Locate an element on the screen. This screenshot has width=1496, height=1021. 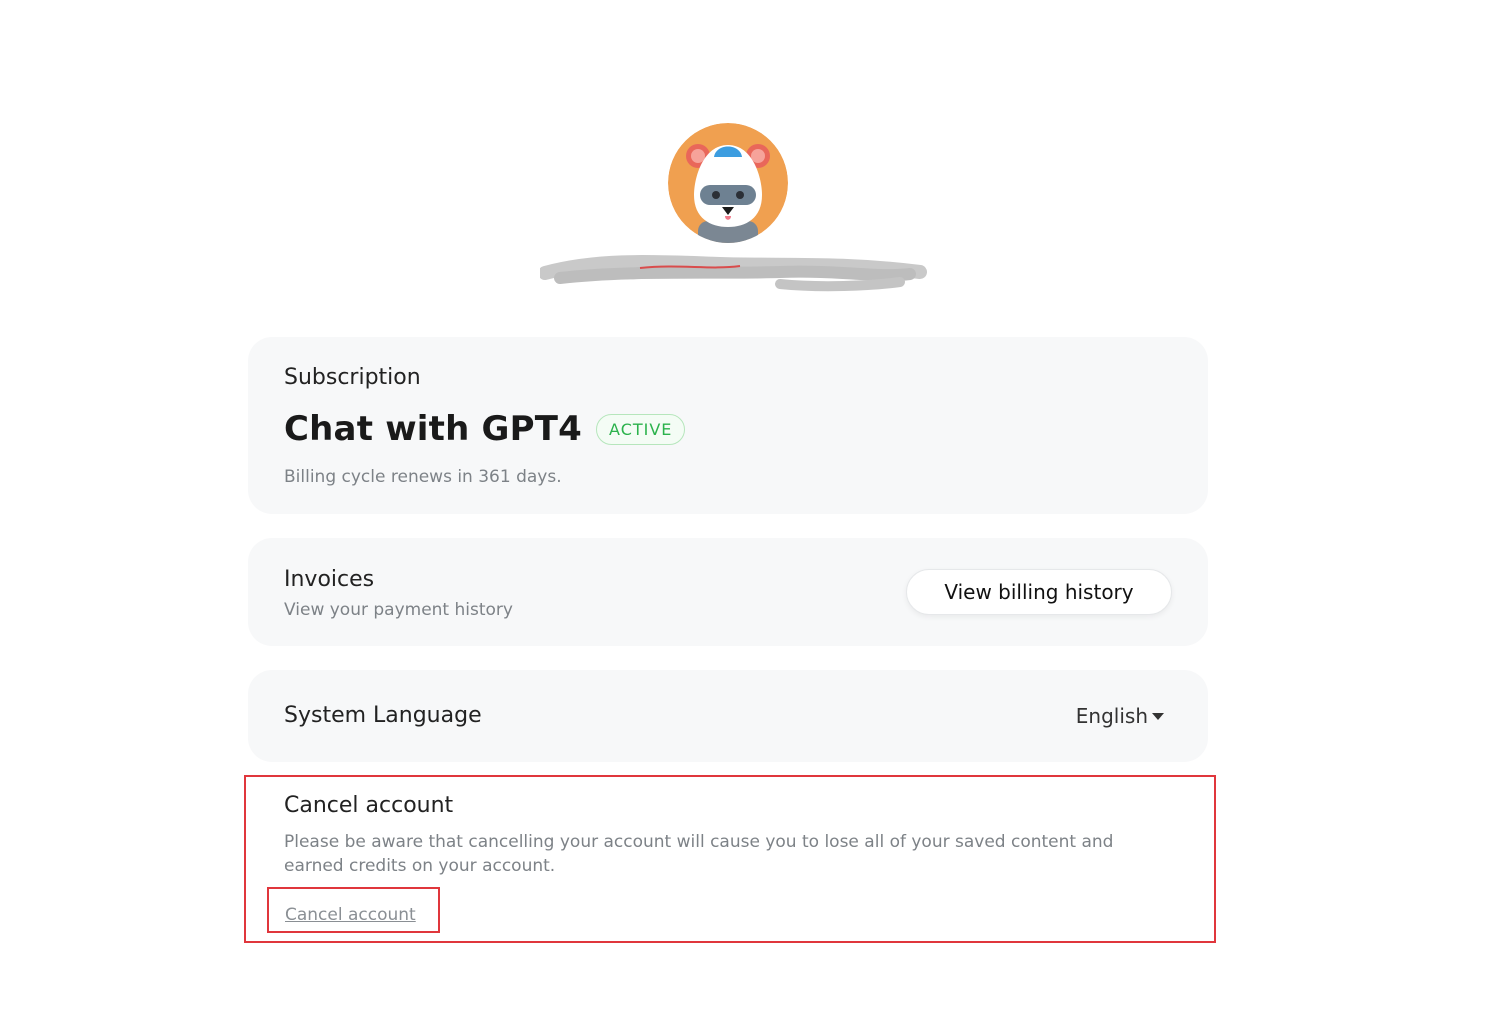
plan-name: Chat with GPT4 is located at coordinates (433, 429).